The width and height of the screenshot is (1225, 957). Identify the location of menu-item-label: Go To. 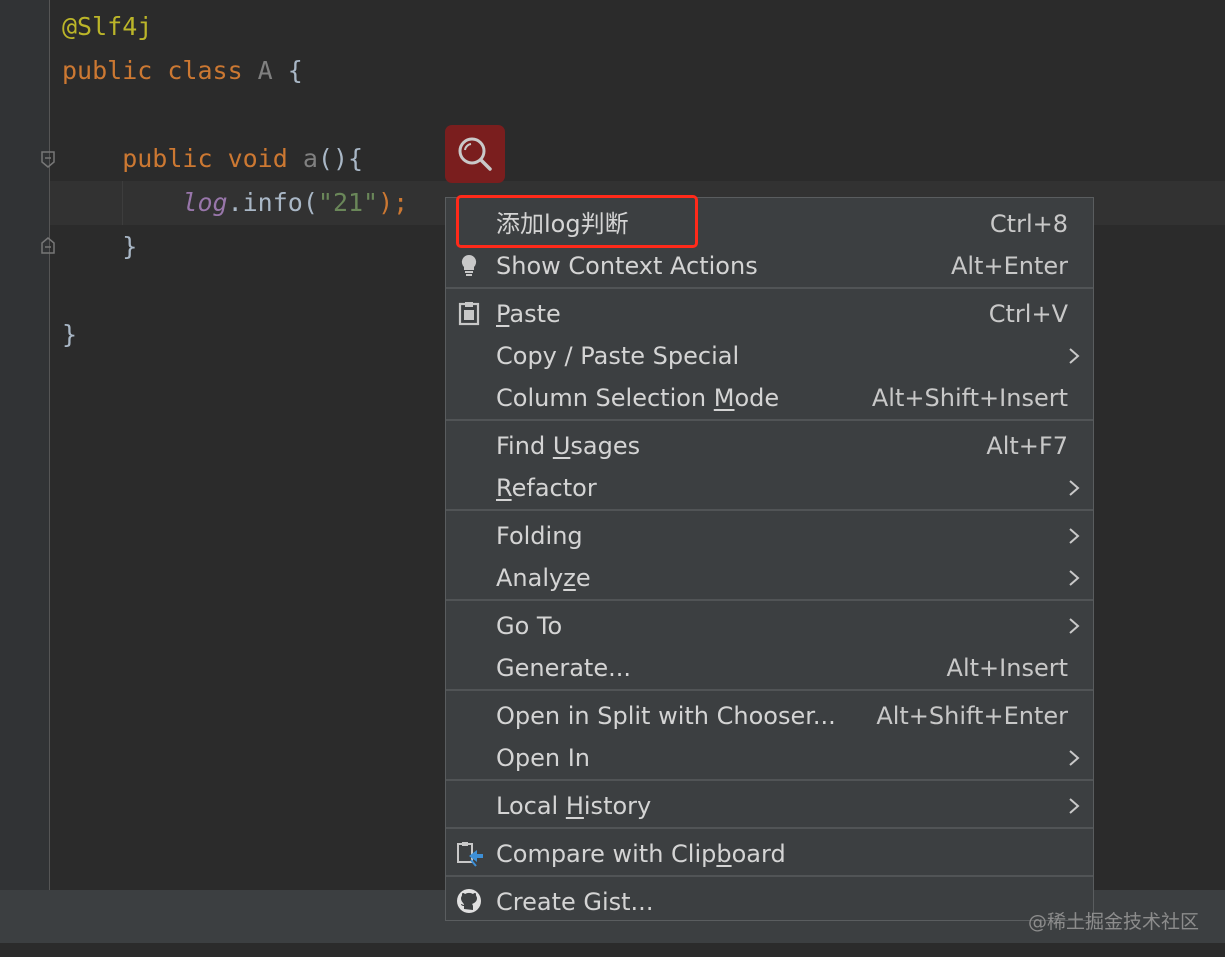
(529, 626).